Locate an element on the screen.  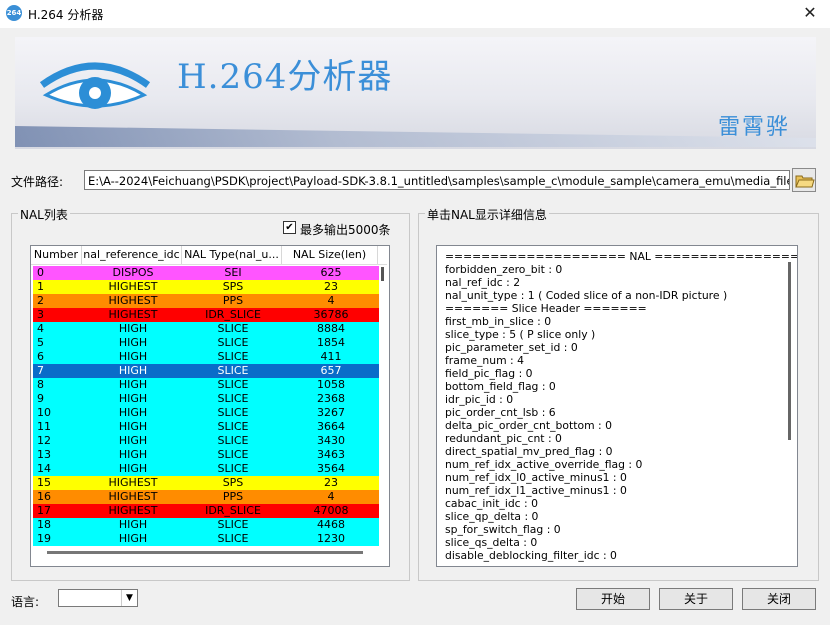
banner-title: H.264分析器 is located at coordinates (285, 77).